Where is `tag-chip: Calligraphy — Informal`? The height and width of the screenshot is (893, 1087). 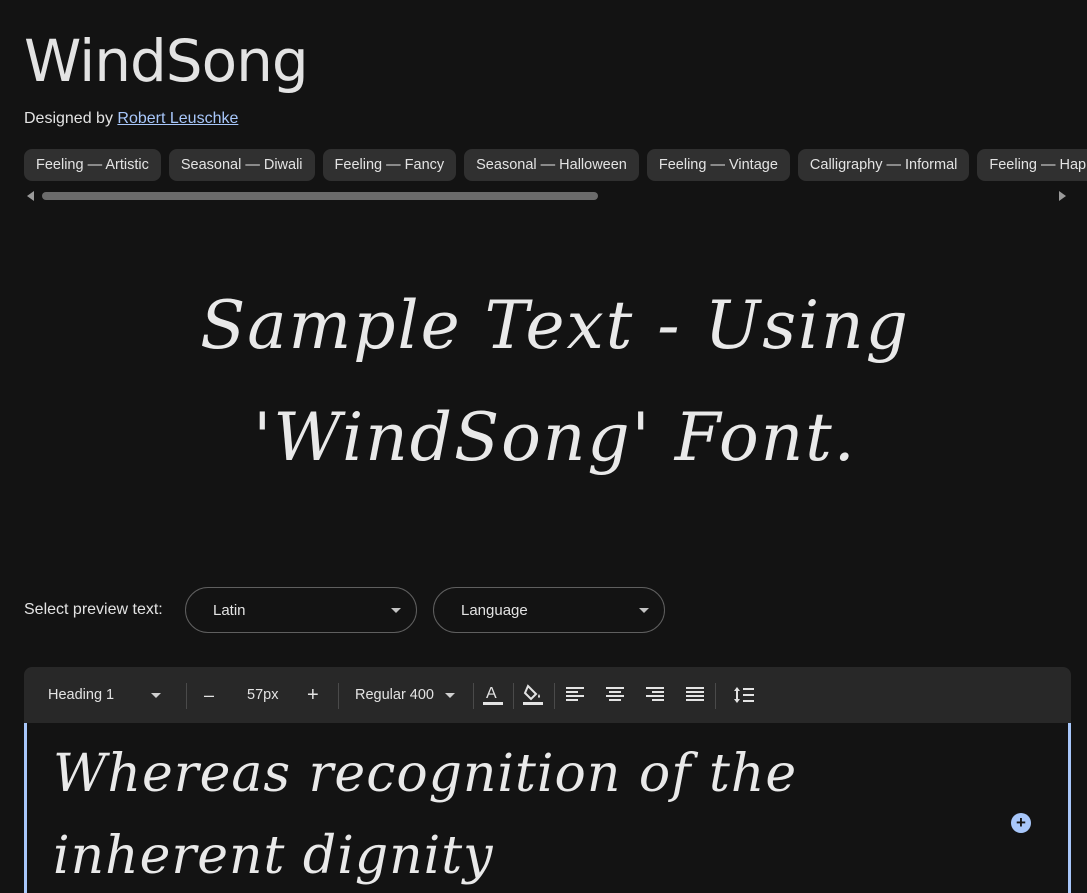 tag-chip: Calligraphy — Informal is located at coordinates (883, 165).